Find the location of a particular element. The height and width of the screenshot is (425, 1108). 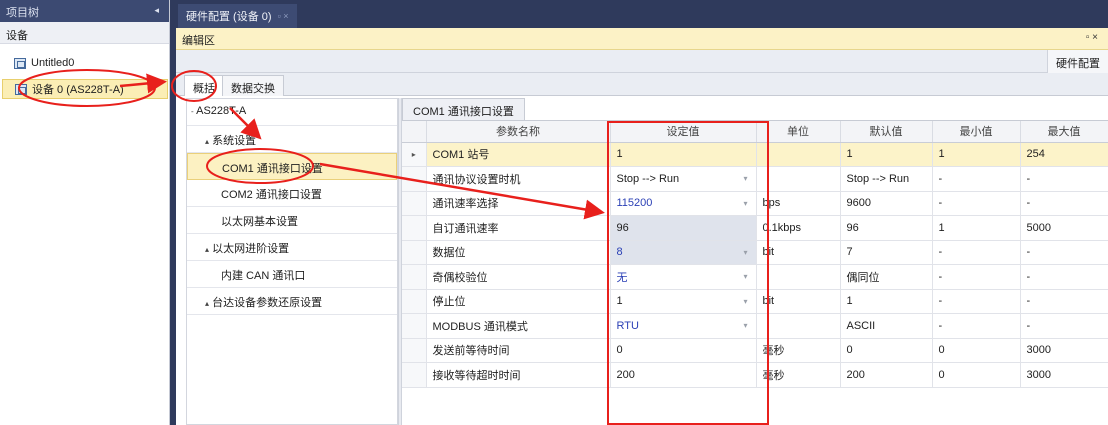

table-row: 通讯协议设置时机 Stop --> Run ▾ Stop --> Run - - is located at coordinates (755, 179).